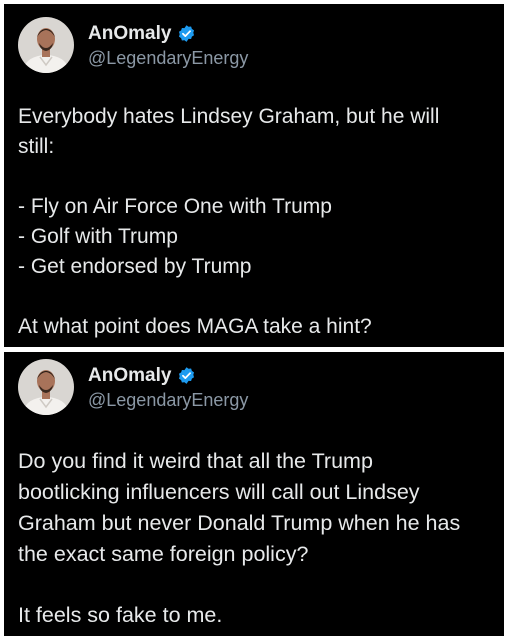 The image size is (512, 640). Describe the element at coordinates (98, 236) in the screenshot. I see `tweet-line: - Golf with Trump` at that location.